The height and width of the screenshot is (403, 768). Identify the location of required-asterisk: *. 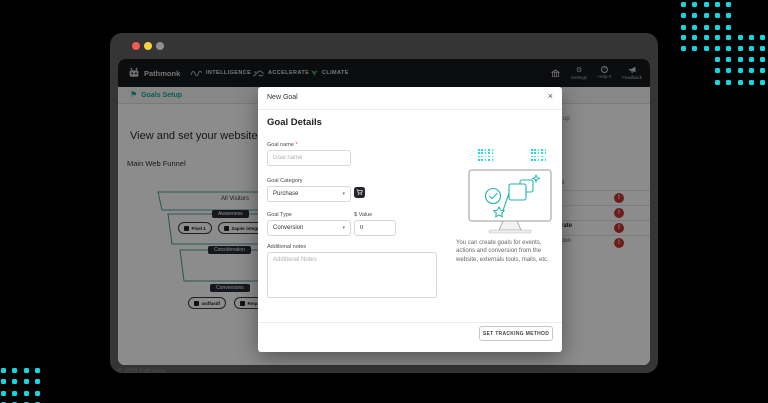
(296, 145).